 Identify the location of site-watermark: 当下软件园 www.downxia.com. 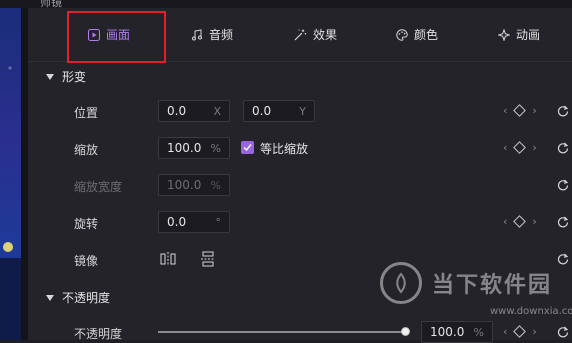
(476, 289).